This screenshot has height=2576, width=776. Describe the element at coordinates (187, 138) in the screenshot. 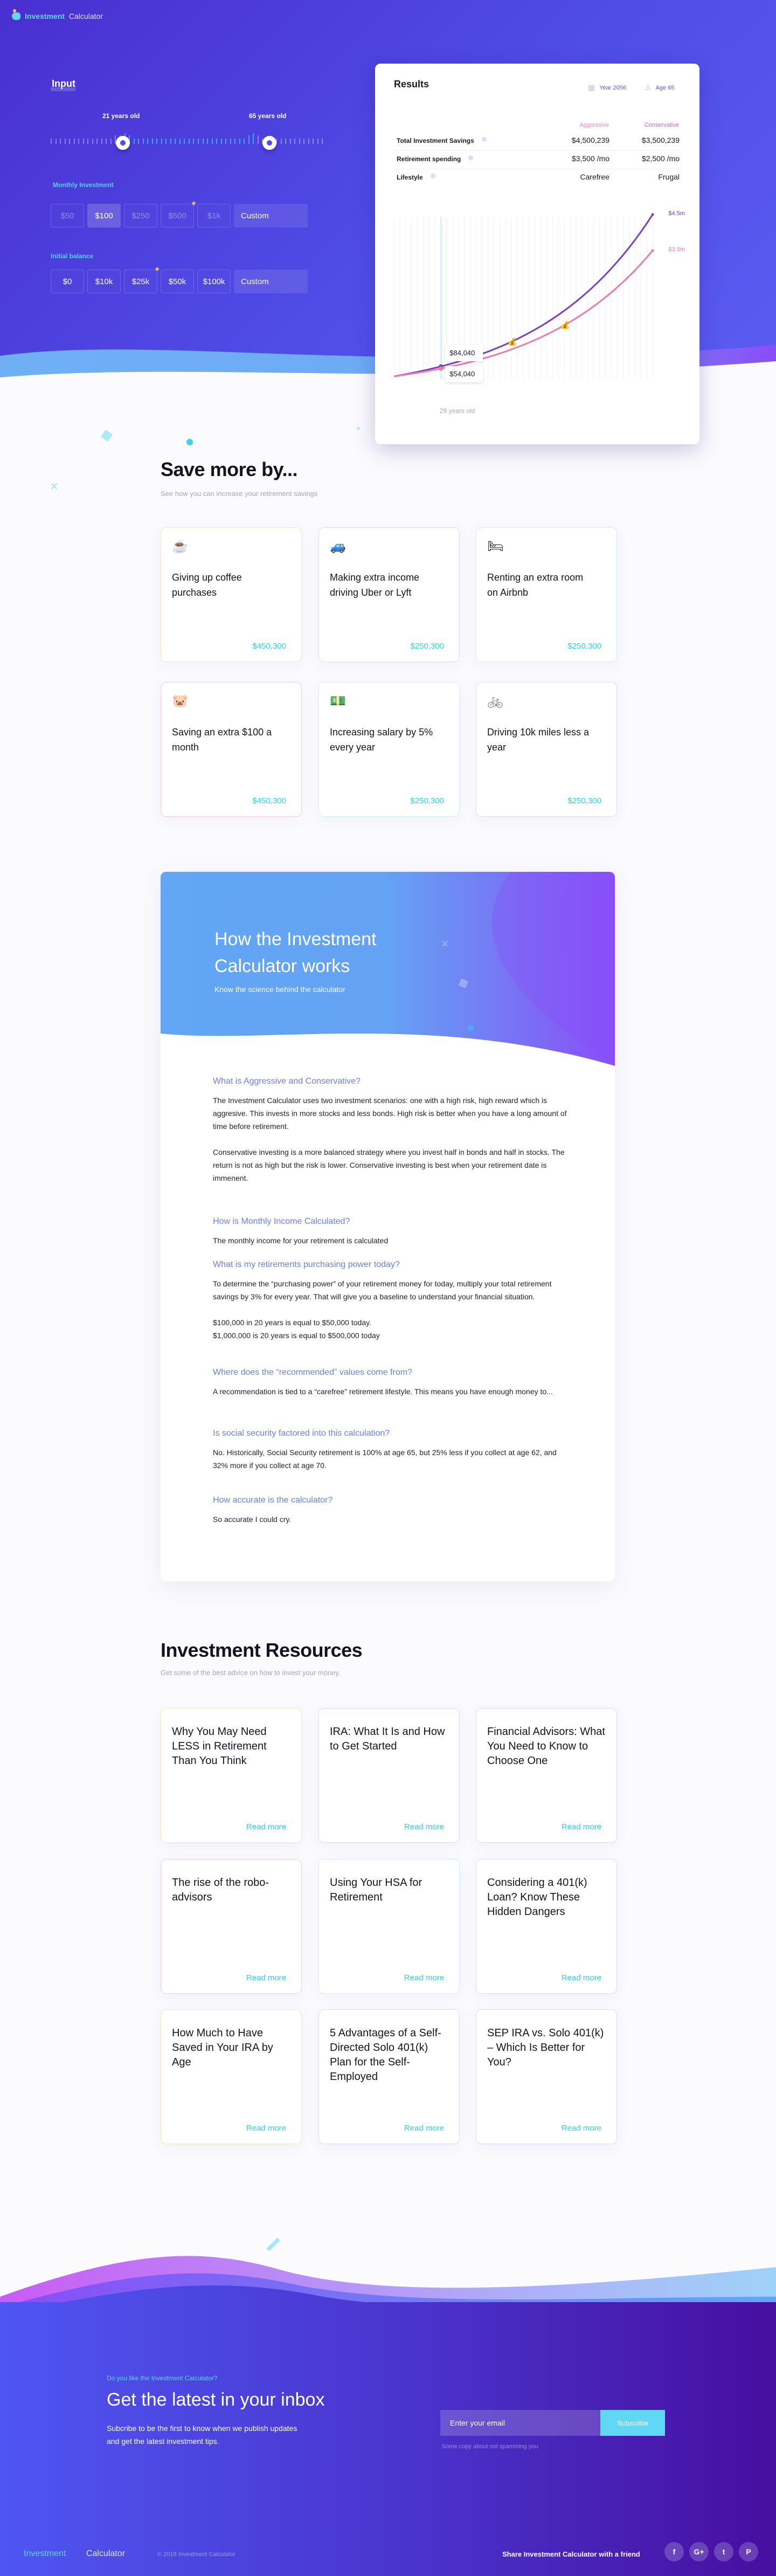

I see `age-range-slider-track` at that location.